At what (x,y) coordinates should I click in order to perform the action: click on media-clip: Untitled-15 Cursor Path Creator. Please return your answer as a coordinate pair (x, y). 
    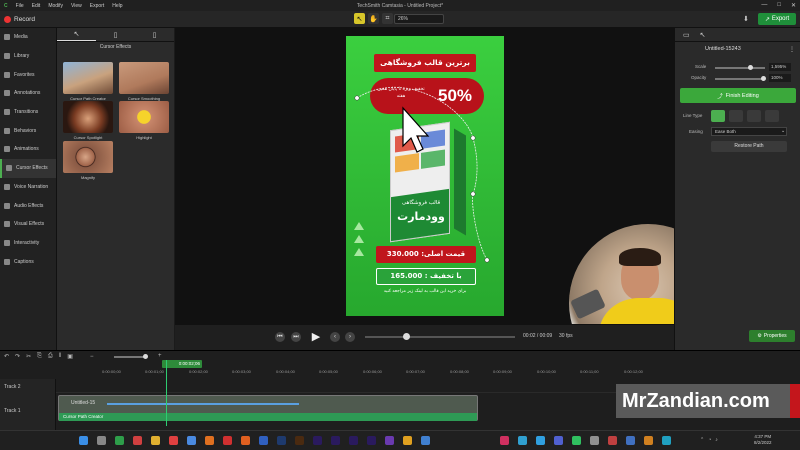
    Looking at the image, I should click on (268, 408).